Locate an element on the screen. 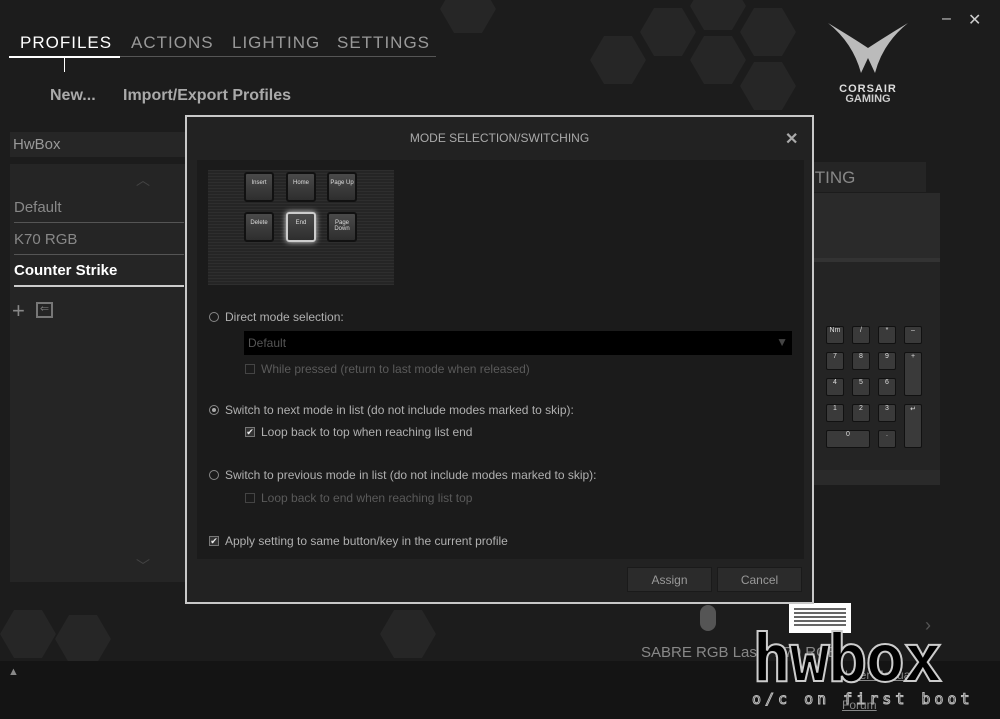 This screenshot has width=1000, height=719. loop-end-label: Loop back to end when reaching list top is located at coordinates (367, 498).